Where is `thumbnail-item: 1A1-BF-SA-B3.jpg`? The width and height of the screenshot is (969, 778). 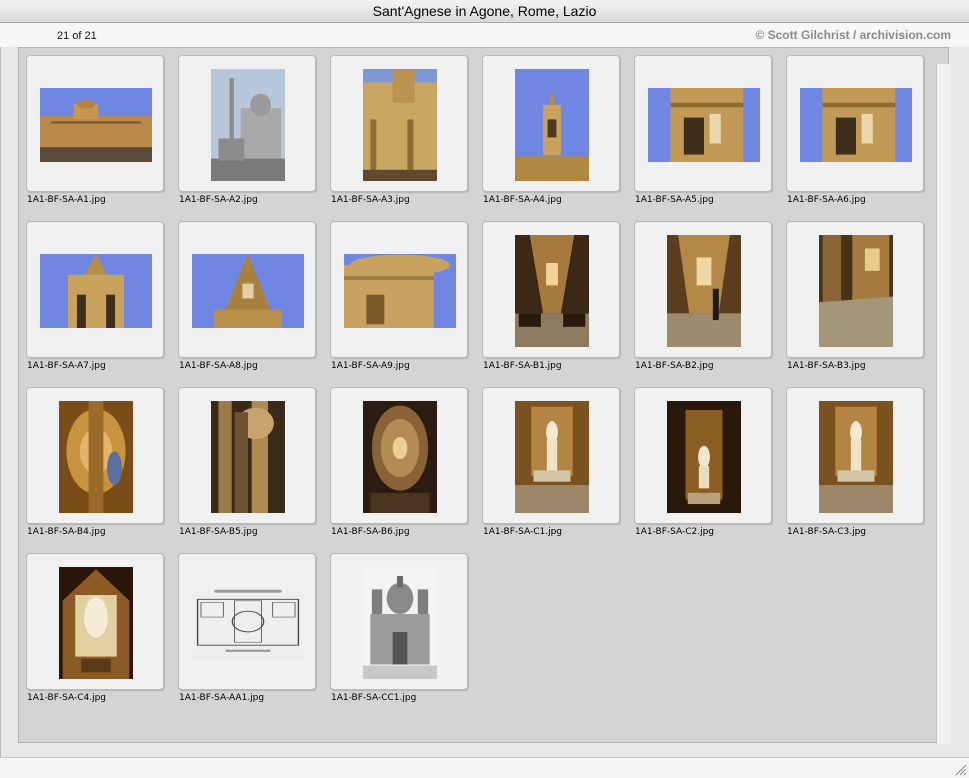
thumbnail-item: 1A1-BF-SA-B3.jpg is located at coordinates (855, 294).